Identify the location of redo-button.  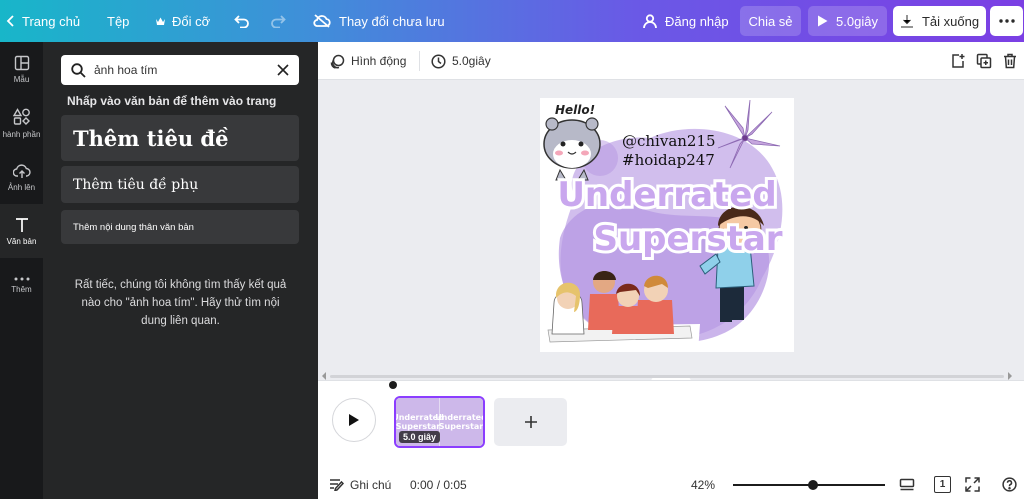
(278, 21).